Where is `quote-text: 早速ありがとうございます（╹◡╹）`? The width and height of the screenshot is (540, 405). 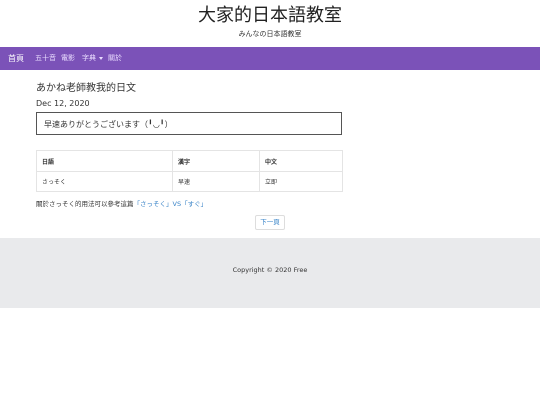 quote-text: 早速ありがとうございます（╹◡╹） is located at coordinates (108, 124).